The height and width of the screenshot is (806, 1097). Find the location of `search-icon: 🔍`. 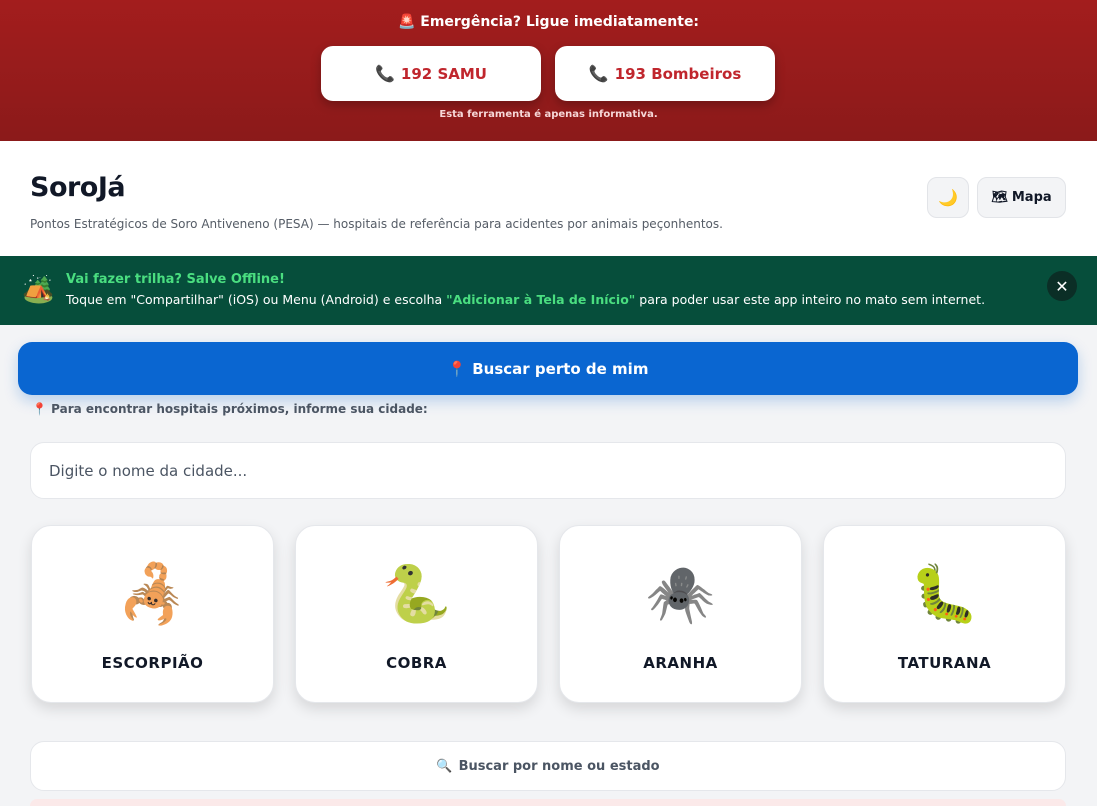

search-icon: 🔍 is located at coordinates (444, 766).